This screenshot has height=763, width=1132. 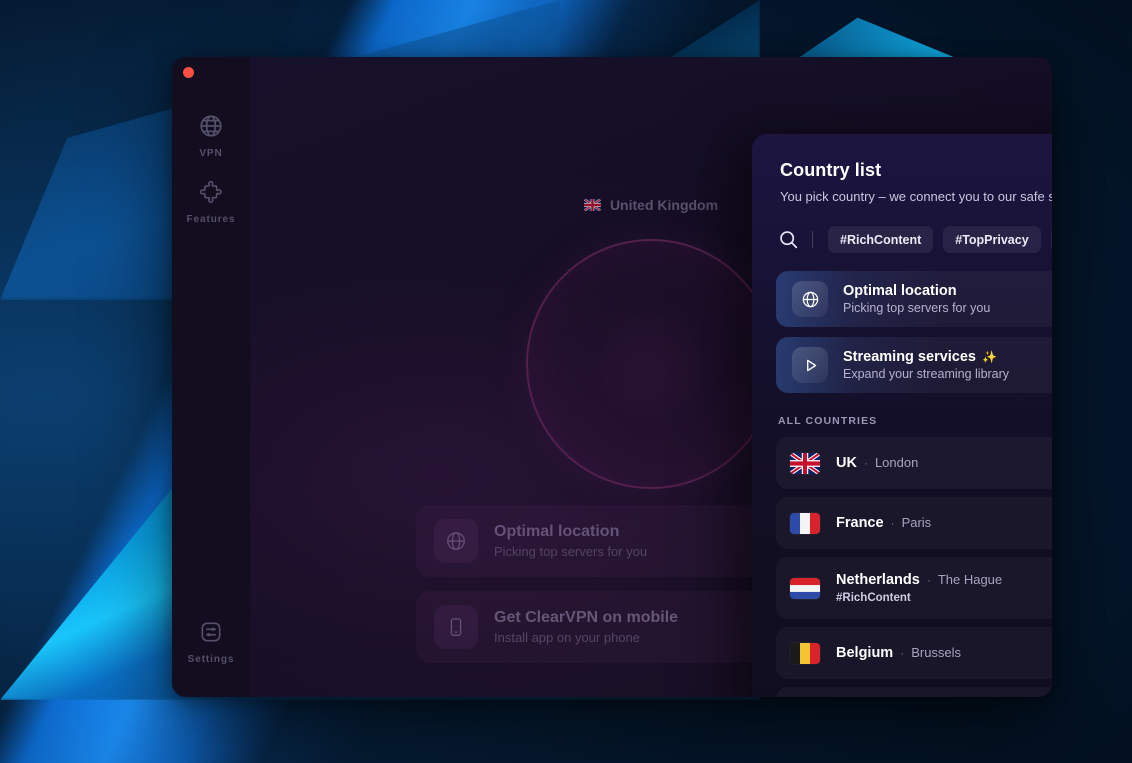 I want to click on sidebar-item-vpn: VPN, so click(x=211, y=136).